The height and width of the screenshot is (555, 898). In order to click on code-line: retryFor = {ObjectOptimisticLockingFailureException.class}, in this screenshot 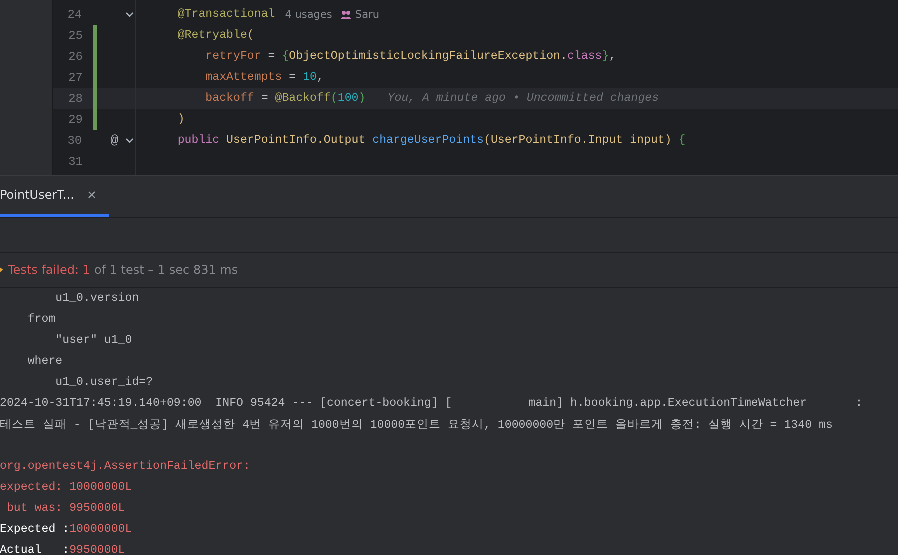, I will do `click(410, 56)`.